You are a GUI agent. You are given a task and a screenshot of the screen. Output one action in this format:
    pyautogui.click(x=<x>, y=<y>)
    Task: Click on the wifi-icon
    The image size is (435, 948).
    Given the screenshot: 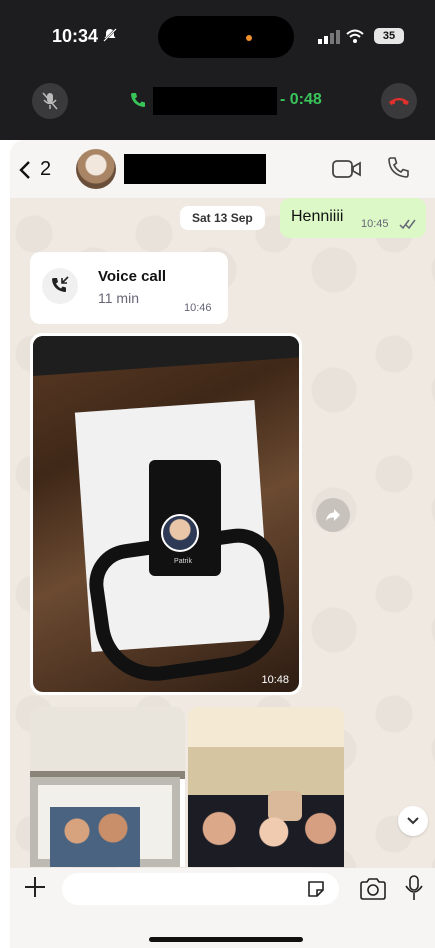 What is the action you would take?
    pyautogui.click(x=355, y=36)
    